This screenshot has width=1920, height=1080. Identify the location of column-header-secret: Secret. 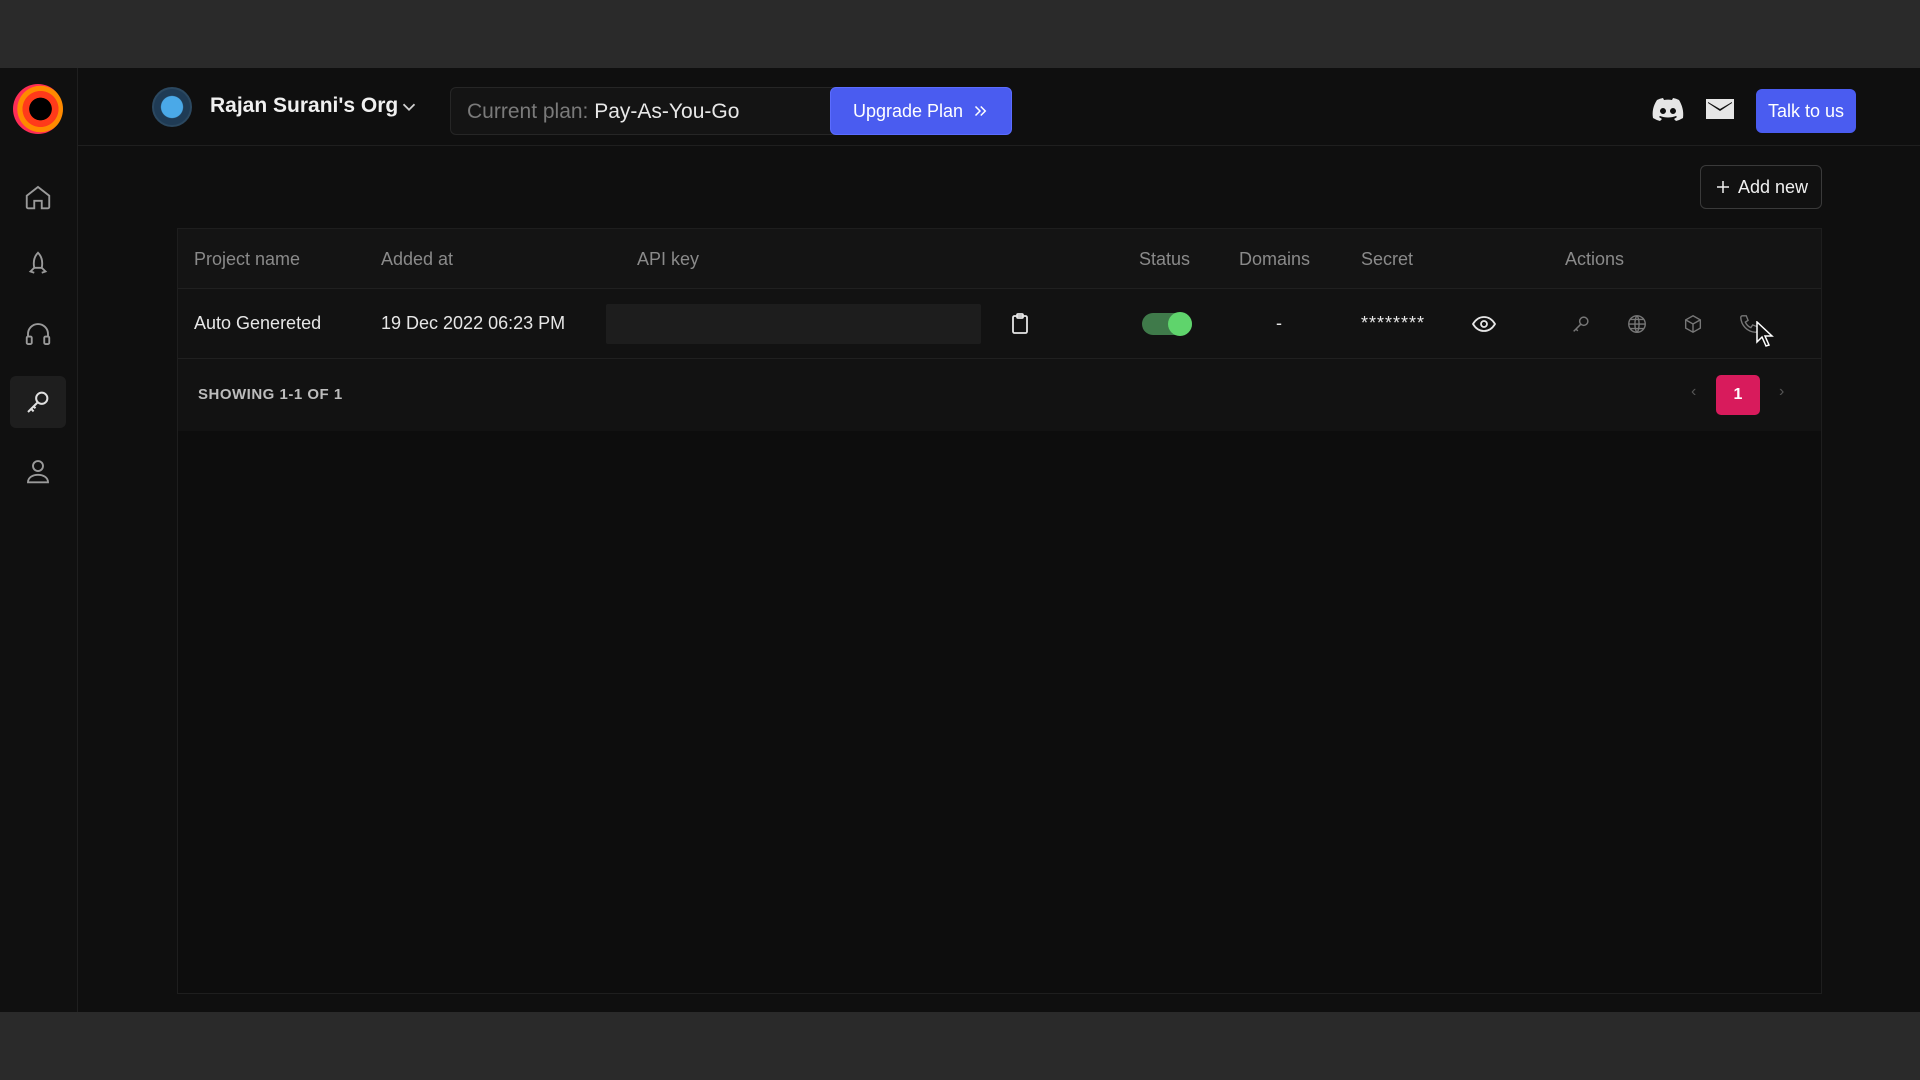
(1387, 259).